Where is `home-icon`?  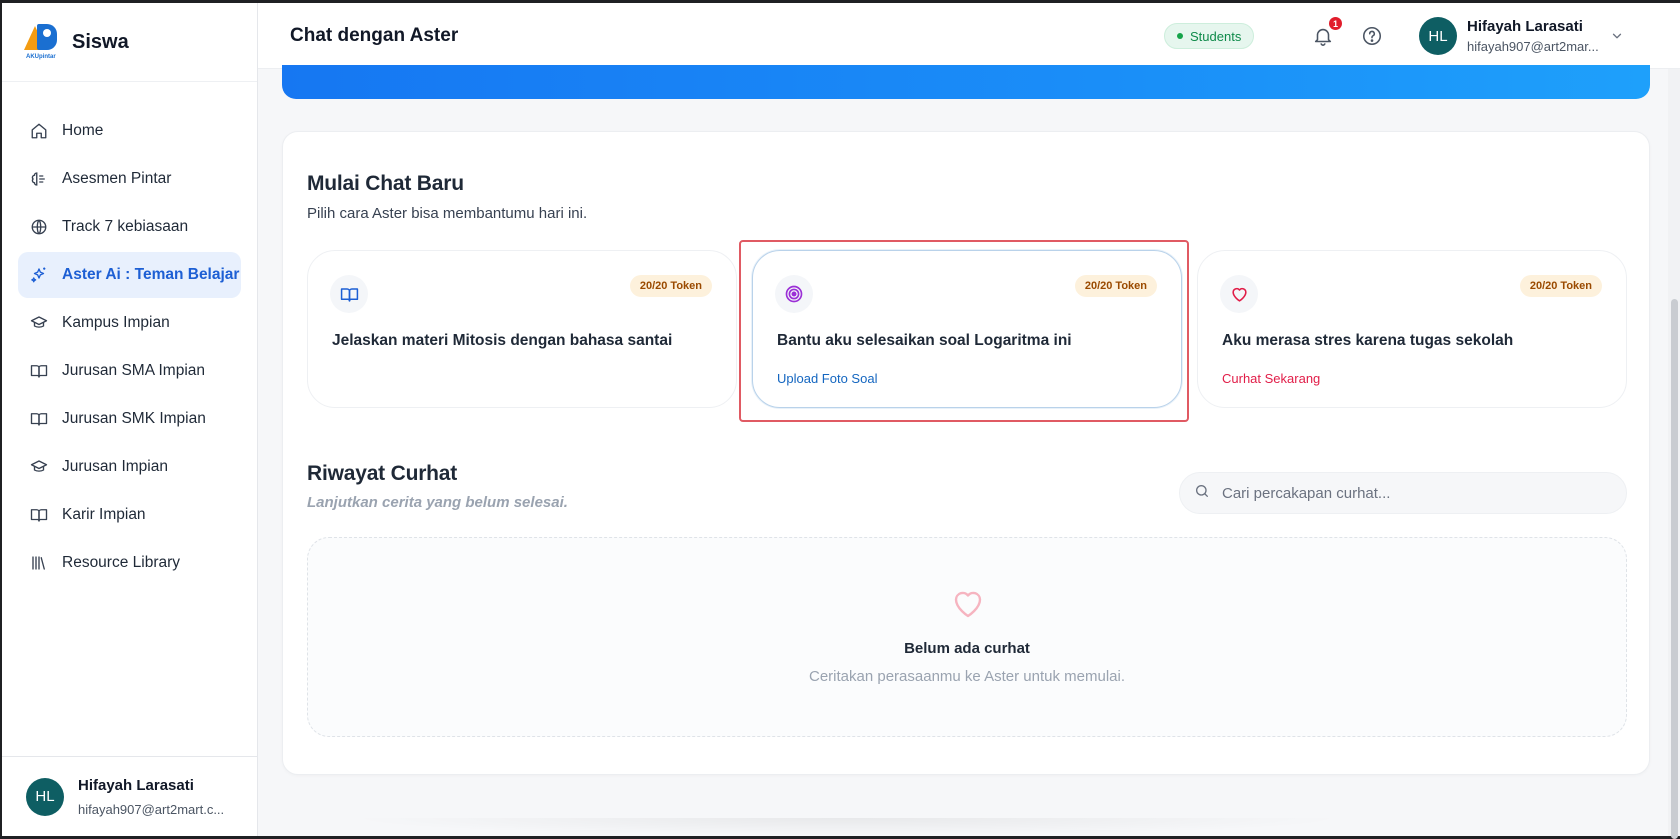
home-icon is located at coordinates (39, 131).